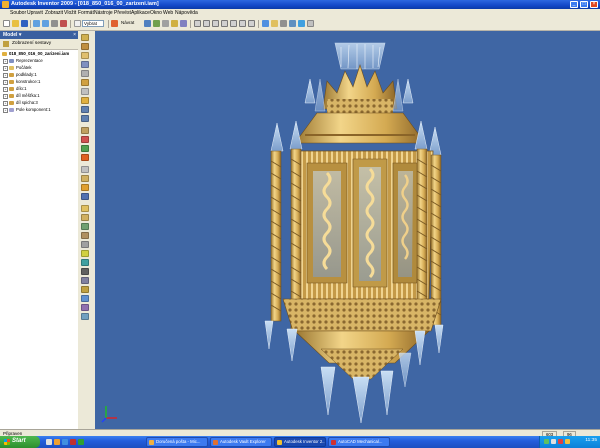 The height and width of the screenshot is (448, 600). Describe the element at coordinates (156, 13) in the screenshot. I see `menu-okno: Okno` at that location.